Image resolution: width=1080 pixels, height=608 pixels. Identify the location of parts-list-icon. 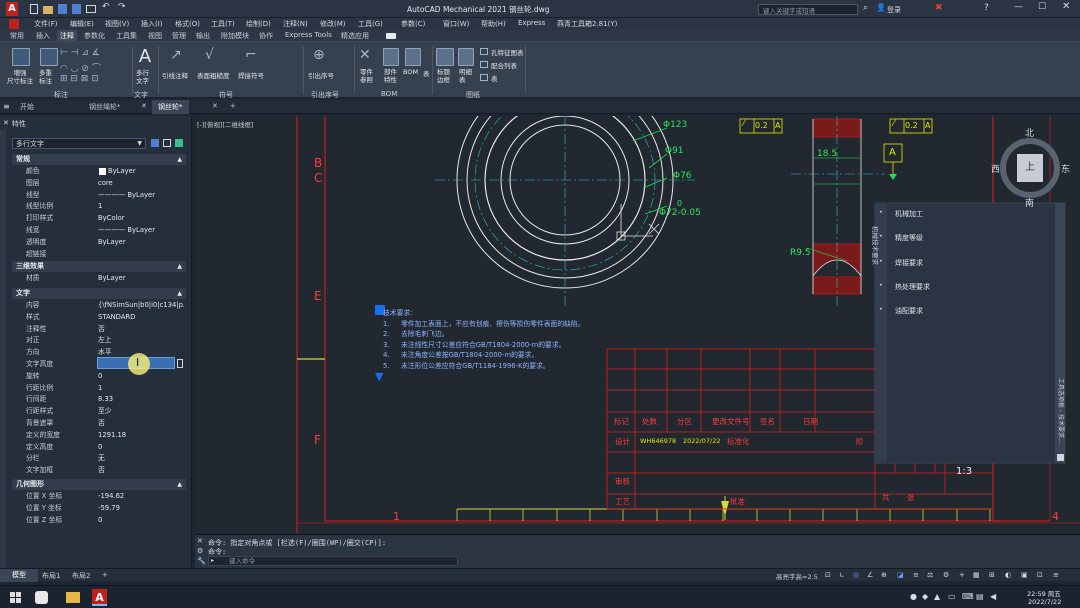
(466, 57).